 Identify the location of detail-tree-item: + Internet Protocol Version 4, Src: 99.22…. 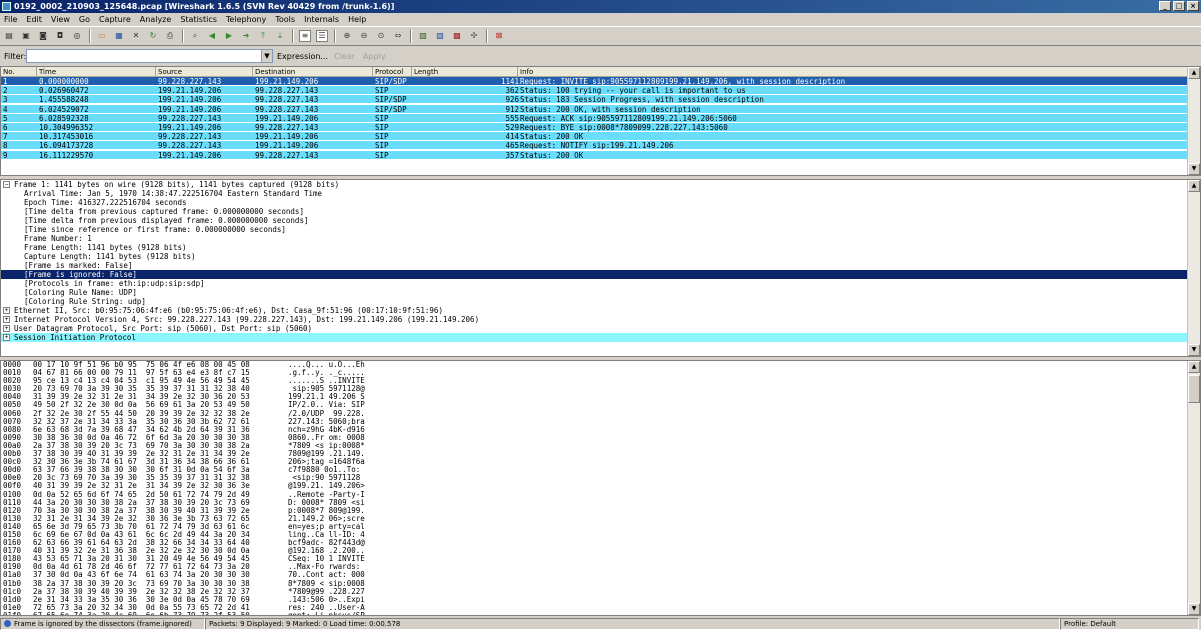
(595, 319).